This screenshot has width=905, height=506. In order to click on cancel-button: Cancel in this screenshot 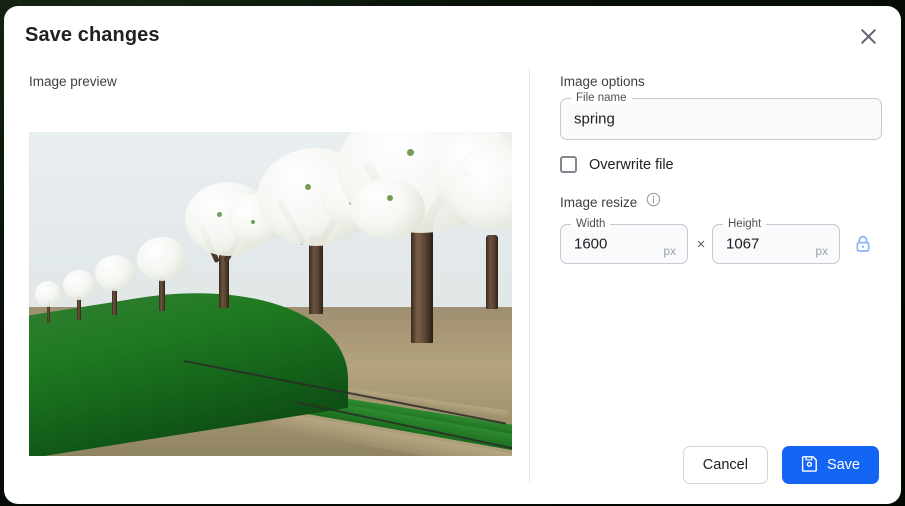, I will do `click(725, 465)`.